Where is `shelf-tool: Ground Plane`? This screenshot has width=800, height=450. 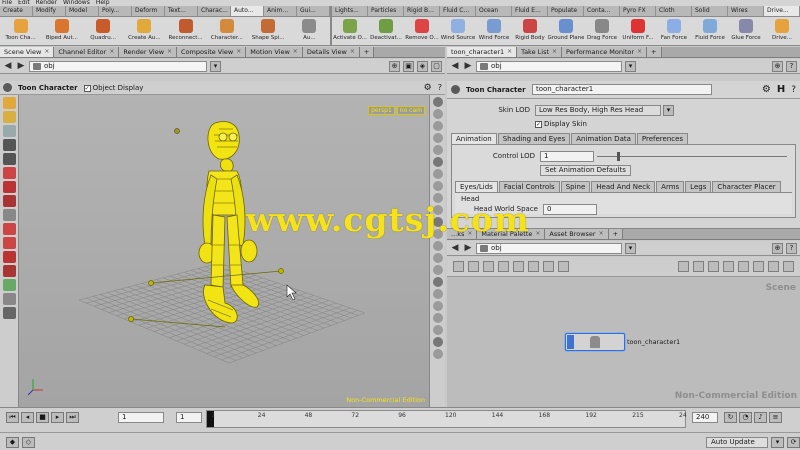
shelf-tool: Ground Plane is located at coordinates (566, 31).